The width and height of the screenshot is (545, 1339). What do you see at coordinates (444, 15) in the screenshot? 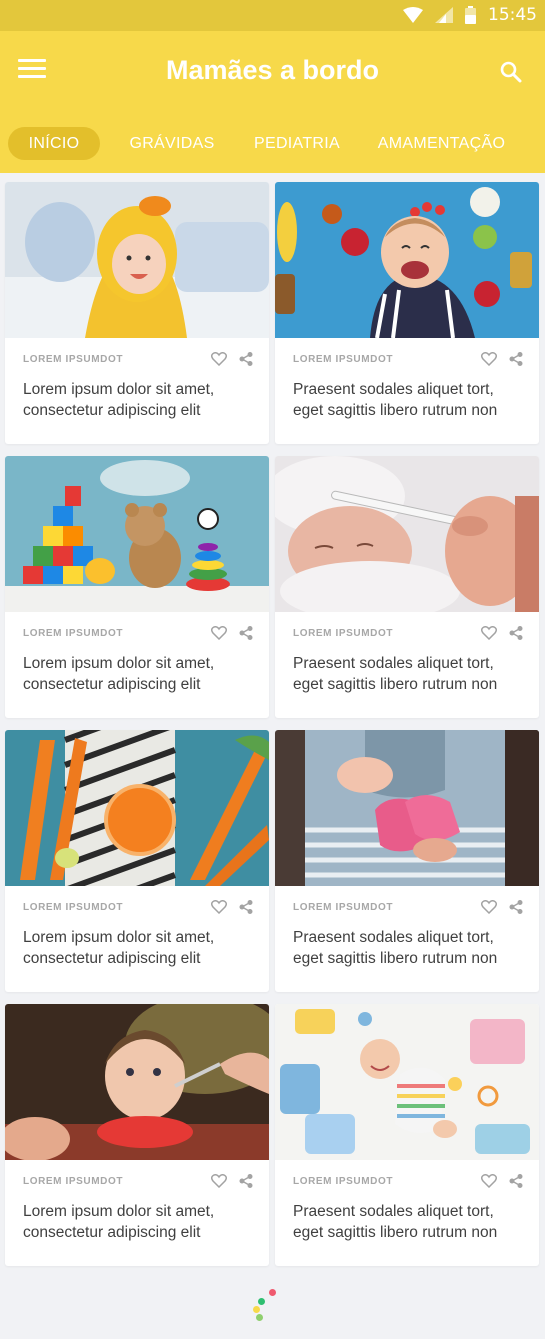
I see `signal-icon` at bounding box center [444, 15].